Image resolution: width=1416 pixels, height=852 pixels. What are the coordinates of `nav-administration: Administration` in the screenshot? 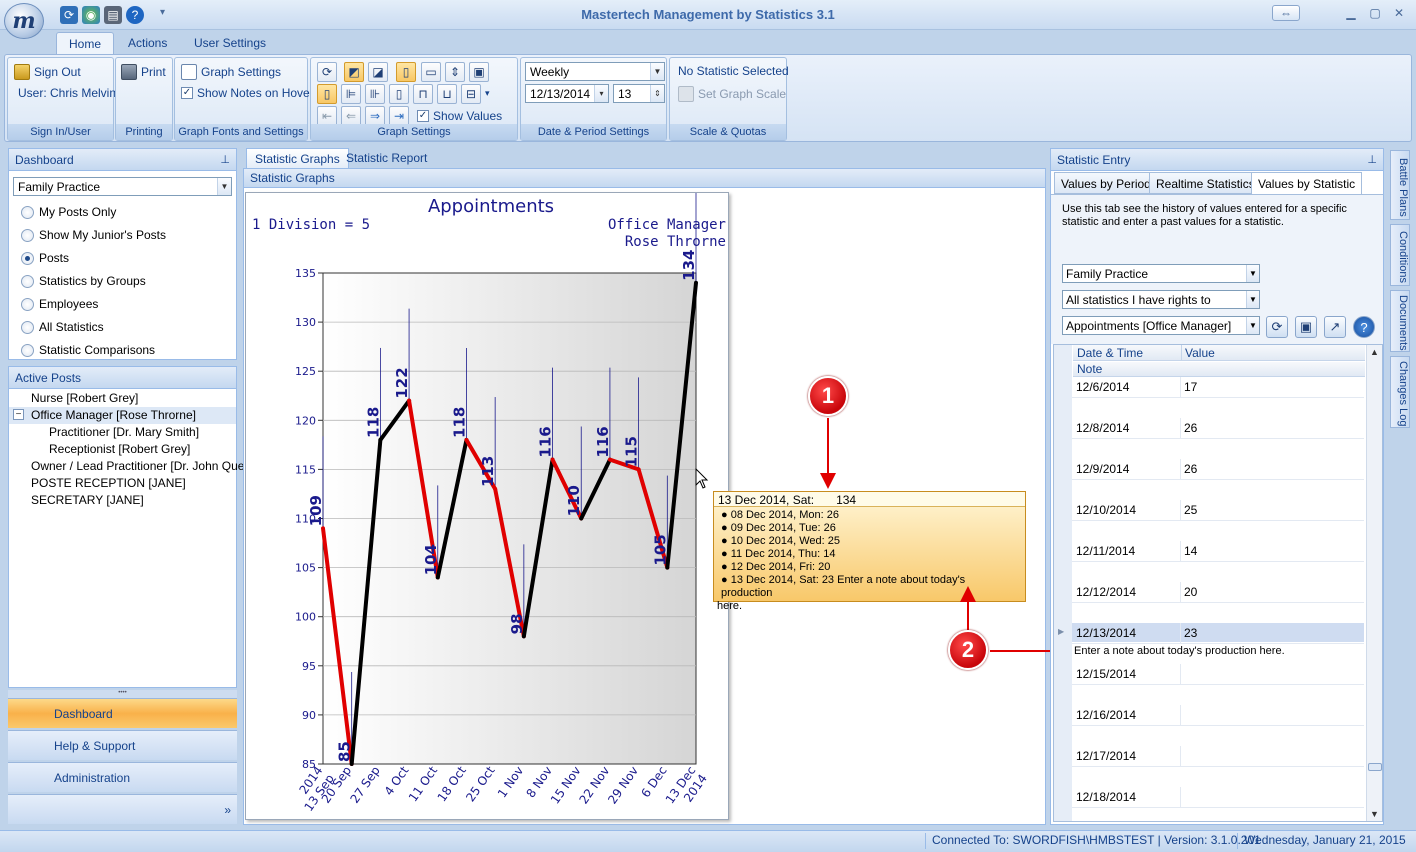 It's located at (122, 777).